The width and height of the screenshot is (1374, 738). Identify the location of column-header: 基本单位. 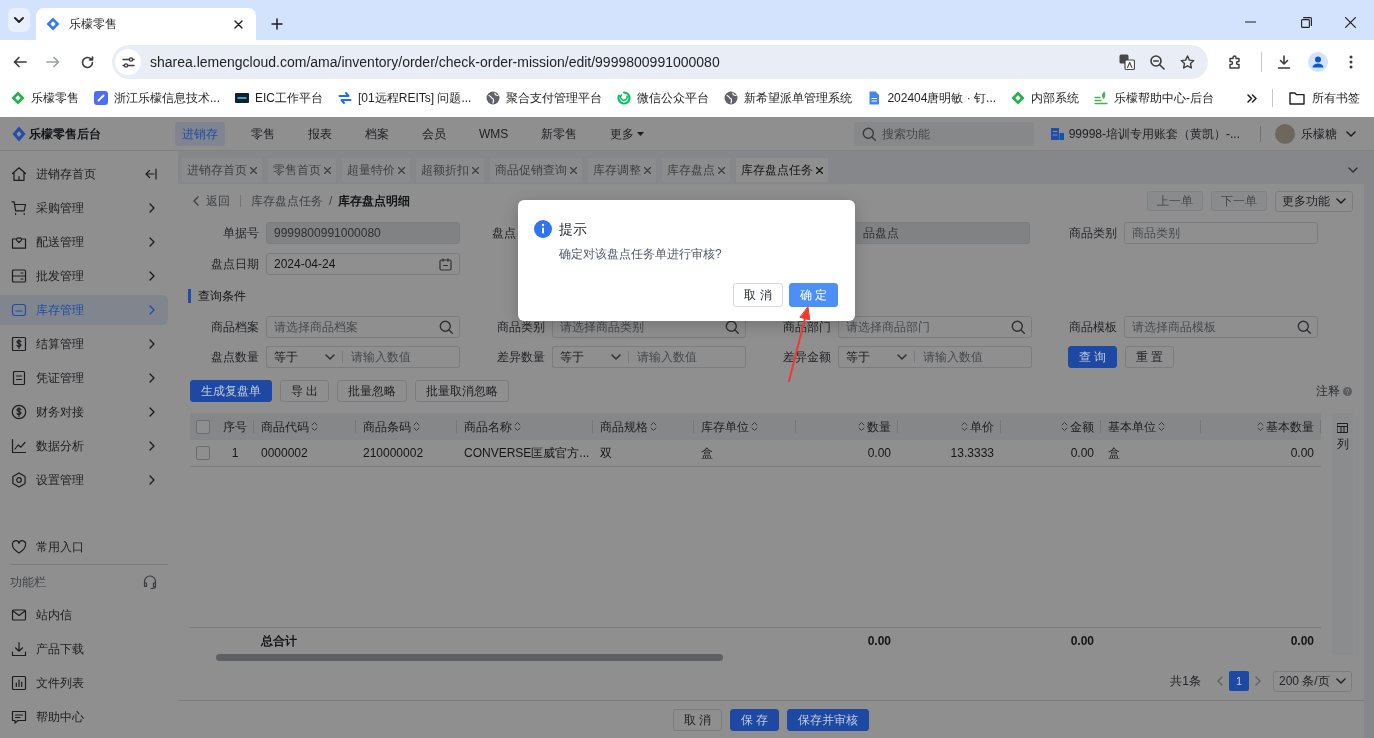
(1151, 426).